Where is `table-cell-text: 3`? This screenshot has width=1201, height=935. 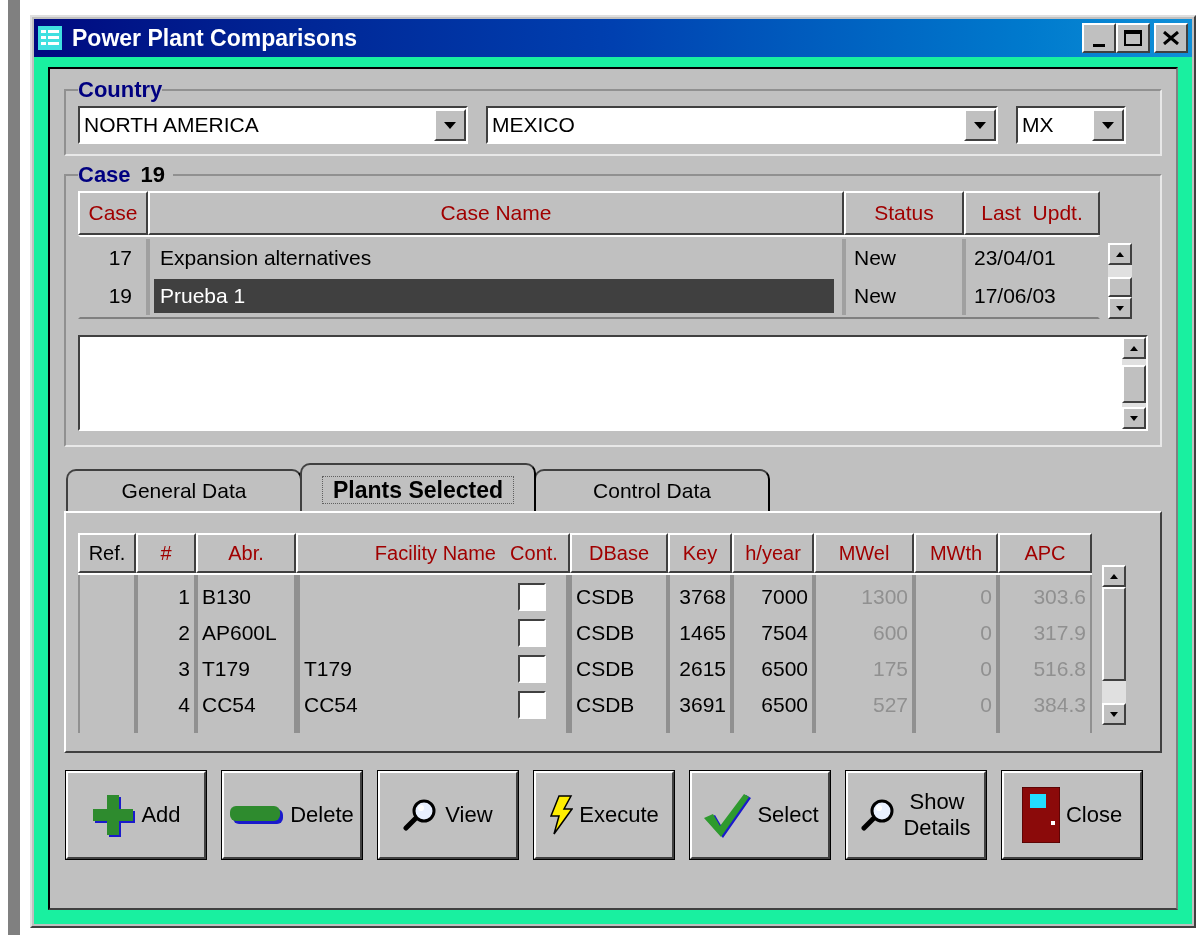
table-cell-text: 3 is located at coordinates (184, 669).